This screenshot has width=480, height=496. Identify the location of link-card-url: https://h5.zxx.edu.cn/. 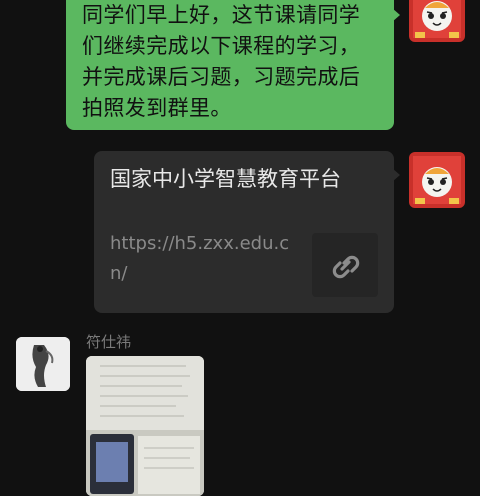
(200, 258).